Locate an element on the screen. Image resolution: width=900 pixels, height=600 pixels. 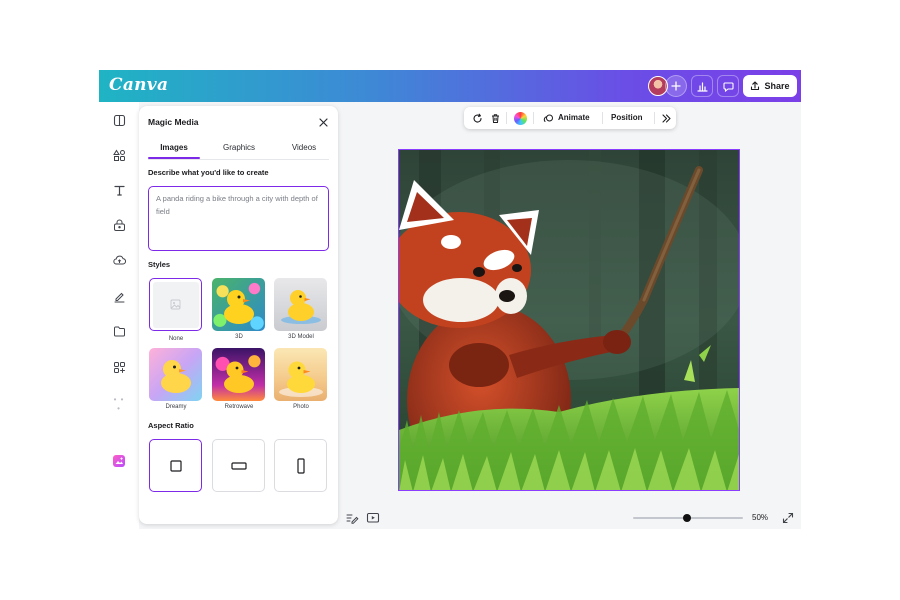
zoom-slider-thumb is located at coordinates (687, 518).